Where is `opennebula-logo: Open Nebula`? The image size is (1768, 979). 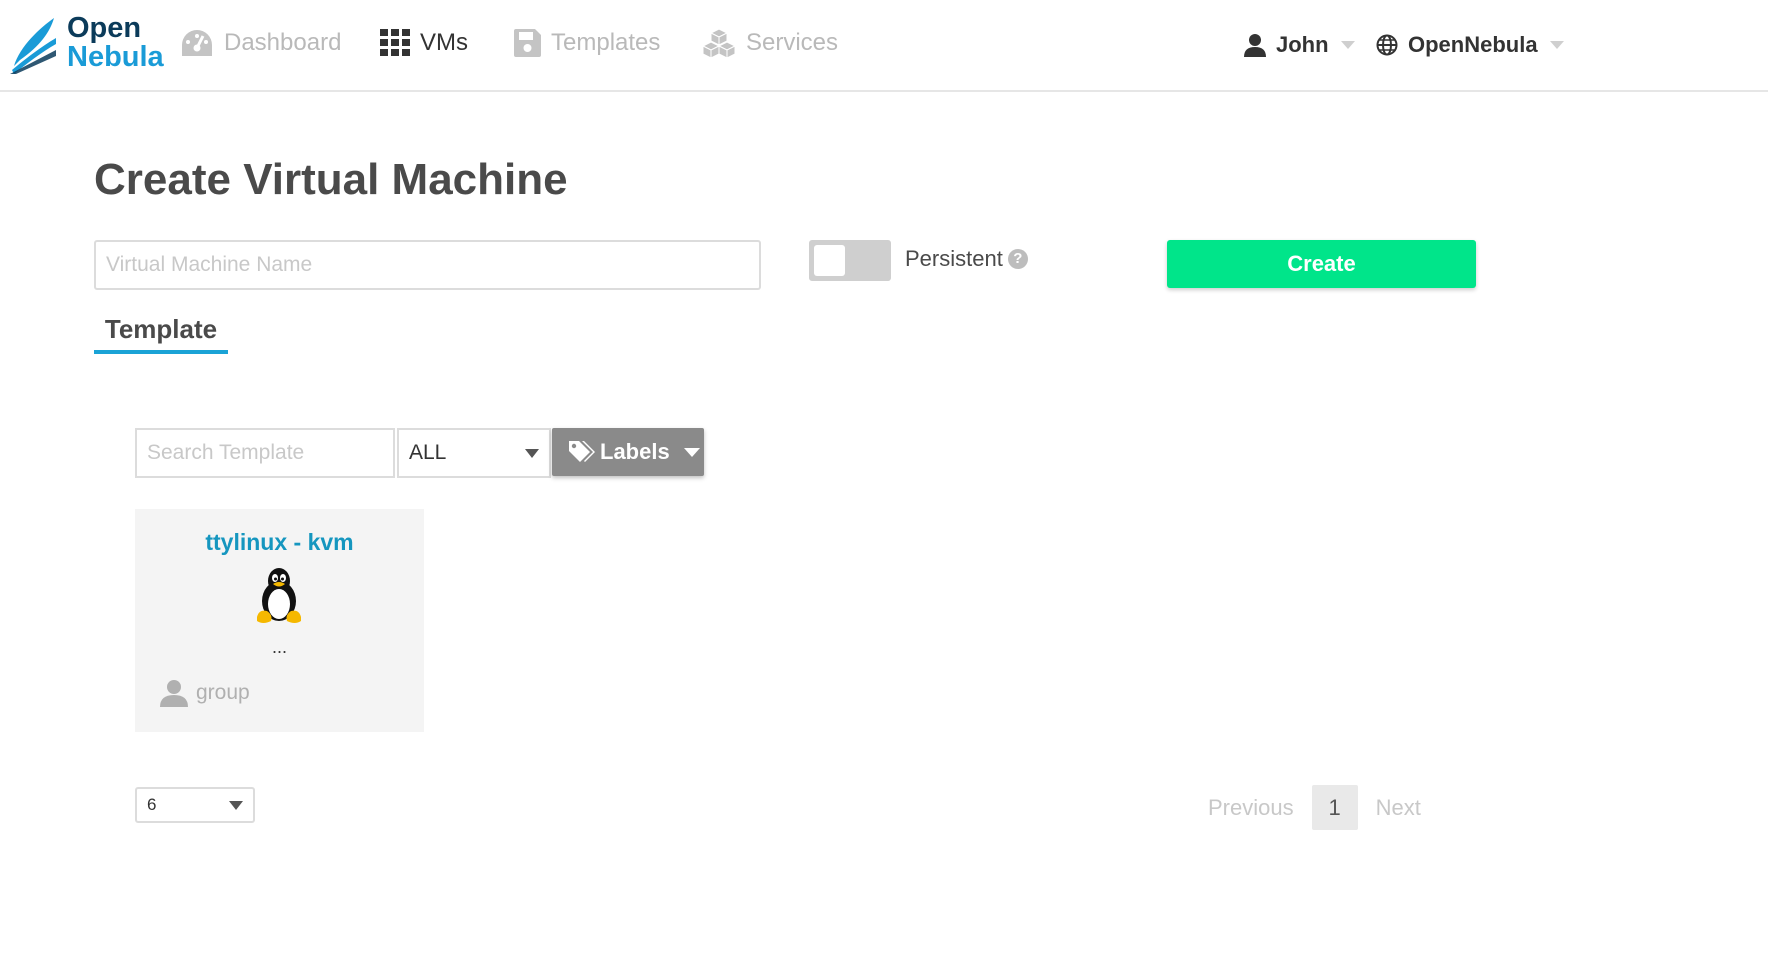 opennebula-logo: Open Nebula is located at coordinates (87, 44).